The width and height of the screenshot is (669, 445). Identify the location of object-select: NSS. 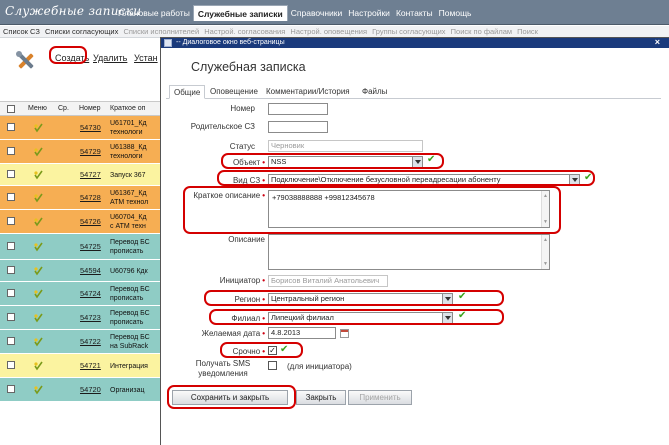
(345, 162).